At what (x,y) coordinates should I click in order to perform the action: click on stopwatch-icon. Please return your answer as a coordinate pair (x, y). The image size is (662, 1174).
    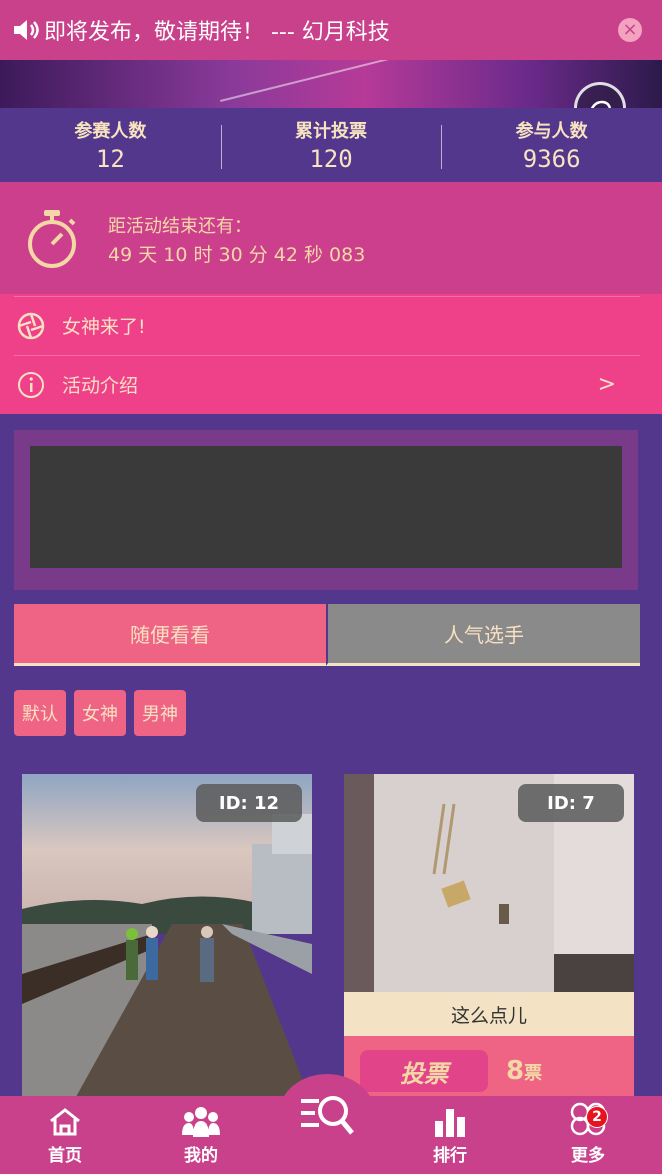
    Looking at the image, I should click on (52, 241).